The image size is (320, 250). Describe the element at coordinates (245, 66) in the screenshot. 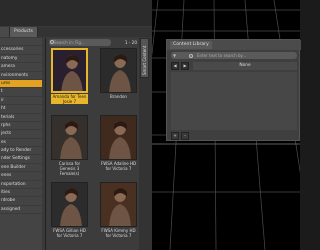

I see `content-library-location: None` at that location.